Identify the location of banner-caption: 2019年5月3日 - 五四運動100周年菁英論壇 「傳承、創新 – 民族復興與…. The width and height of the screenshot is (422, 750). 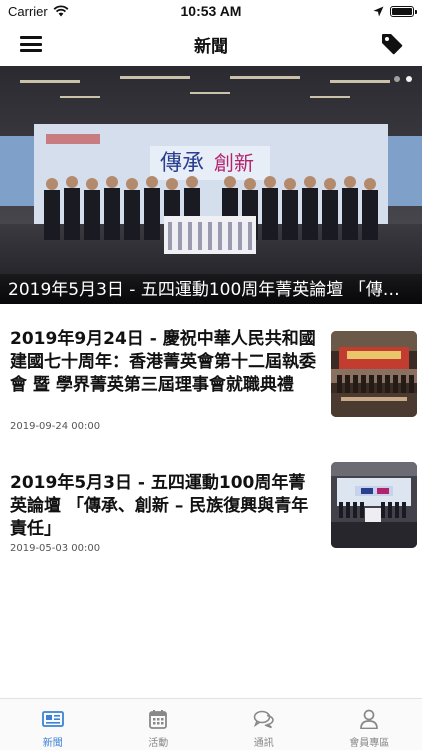
(211, 290).